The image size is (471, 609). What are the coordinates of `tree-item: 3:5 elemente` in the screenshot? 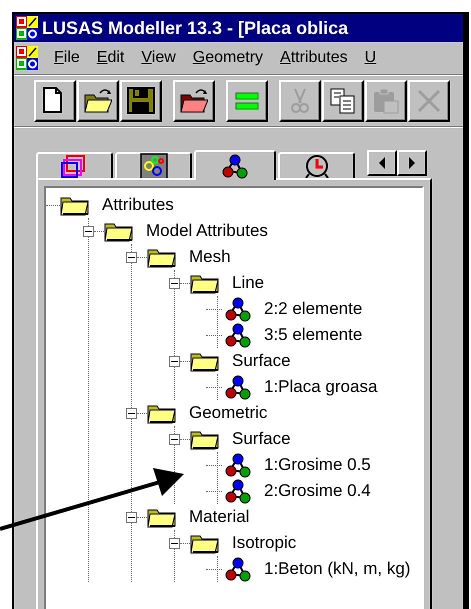 It's located at (313, 335).